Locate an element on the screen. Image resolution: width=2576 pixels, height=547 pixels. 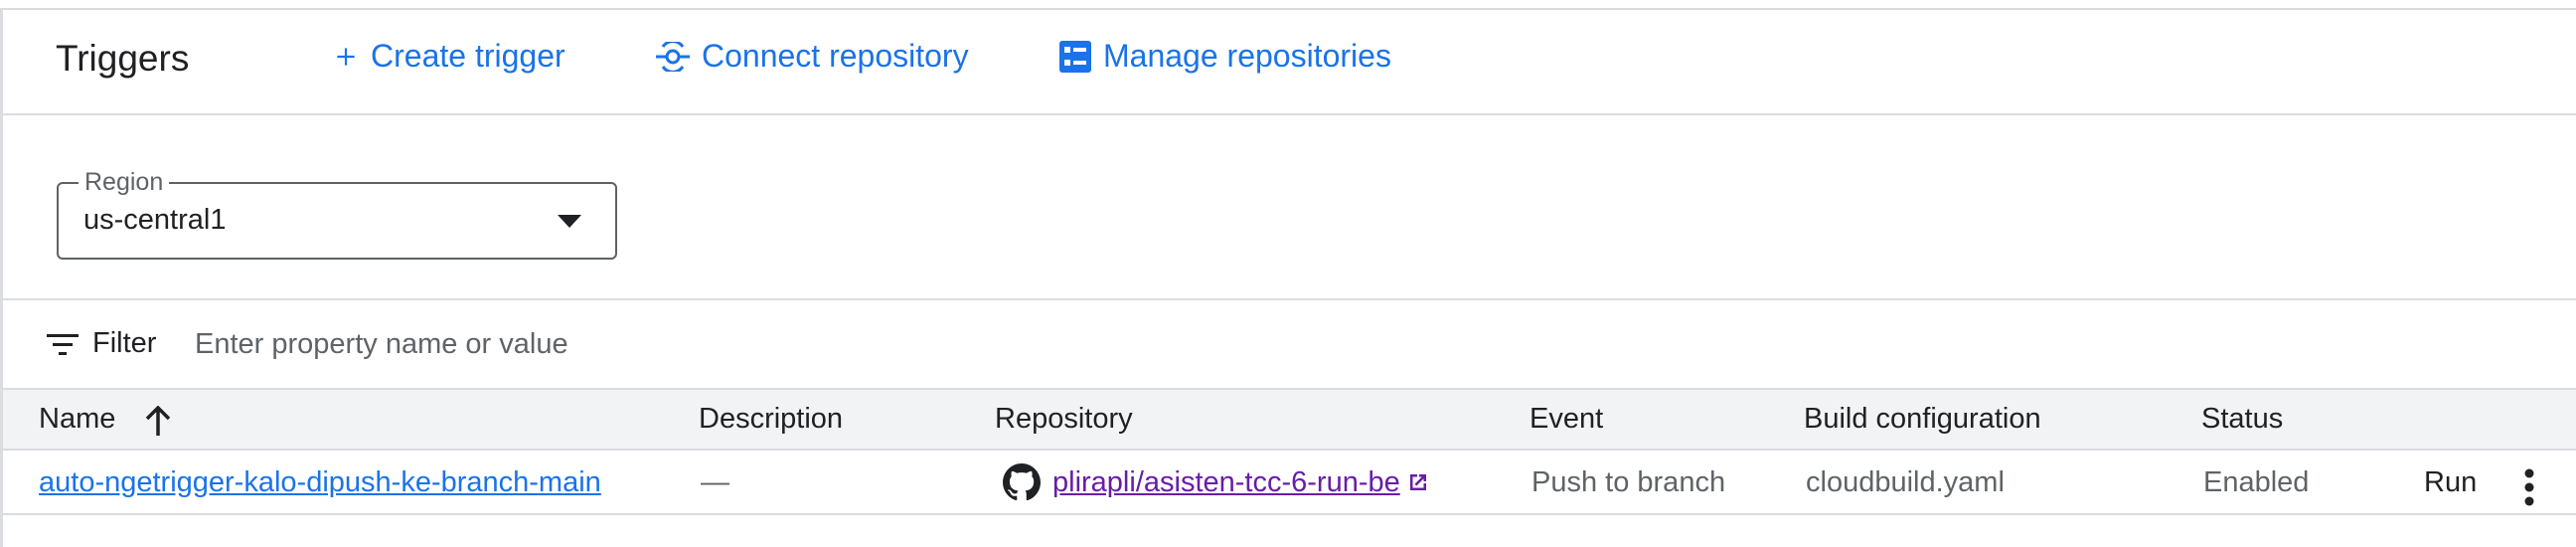
manage-repositories-button: Manage repositories is located at coordinates (1225, 57).